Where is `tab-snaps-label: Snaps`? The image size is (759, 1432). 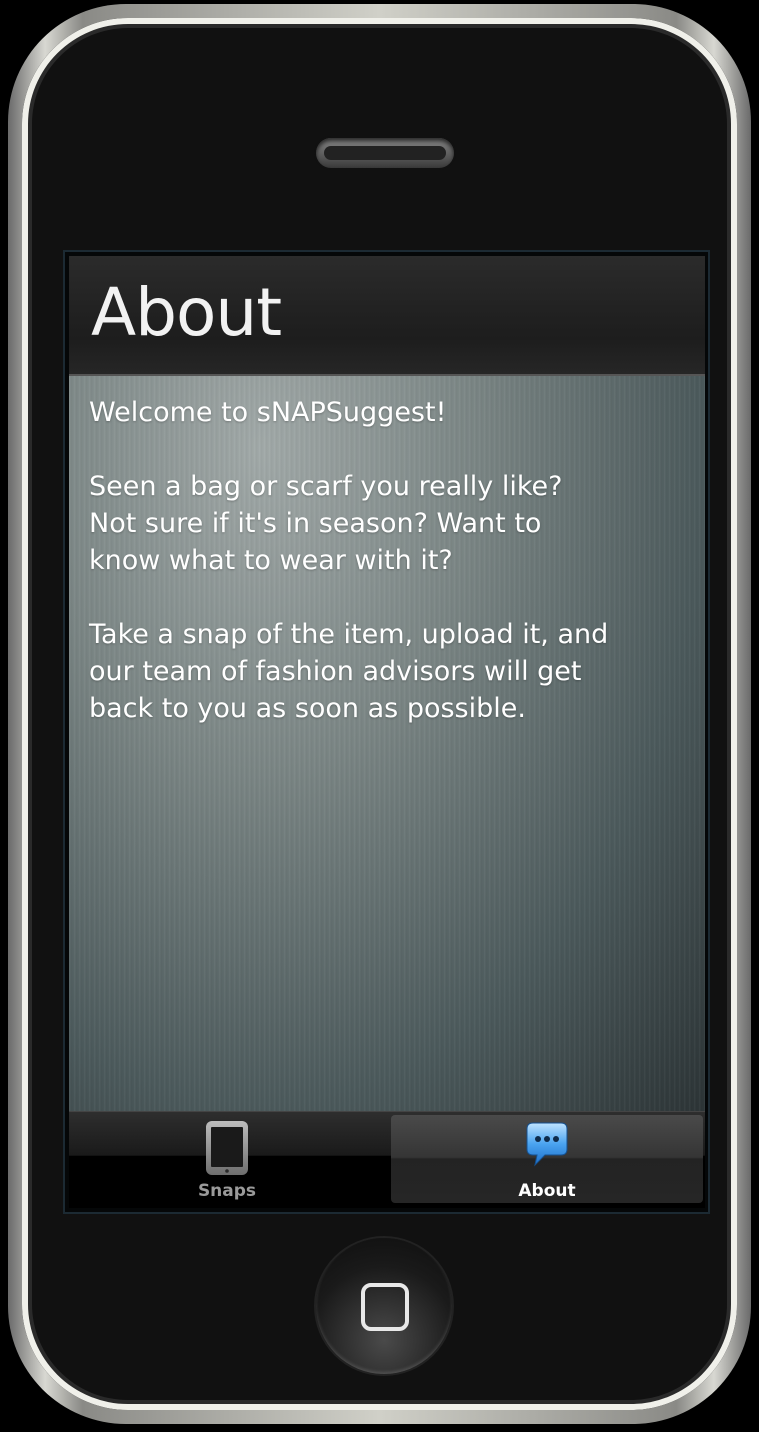 tab-snaps-label: Snaps is located at coordinates (227, 1191).